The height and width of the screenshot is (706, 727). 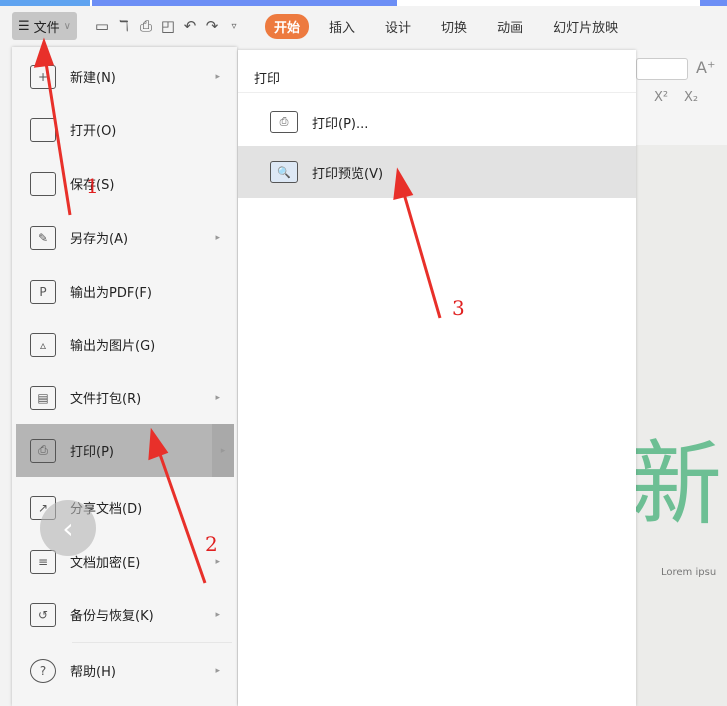 I want to click on arrow-3-head, so click(x=403, y=183).